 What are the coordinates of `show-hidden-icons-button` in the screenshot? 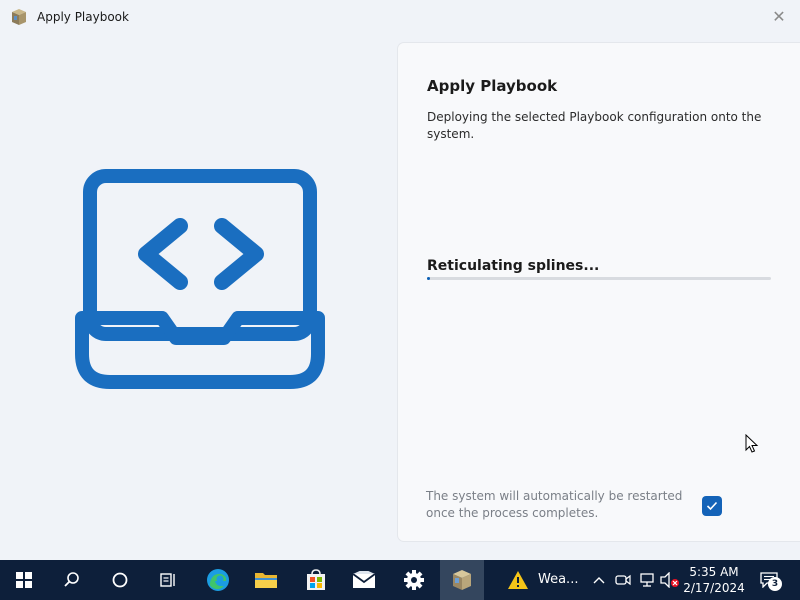 It's located at (599, 580).